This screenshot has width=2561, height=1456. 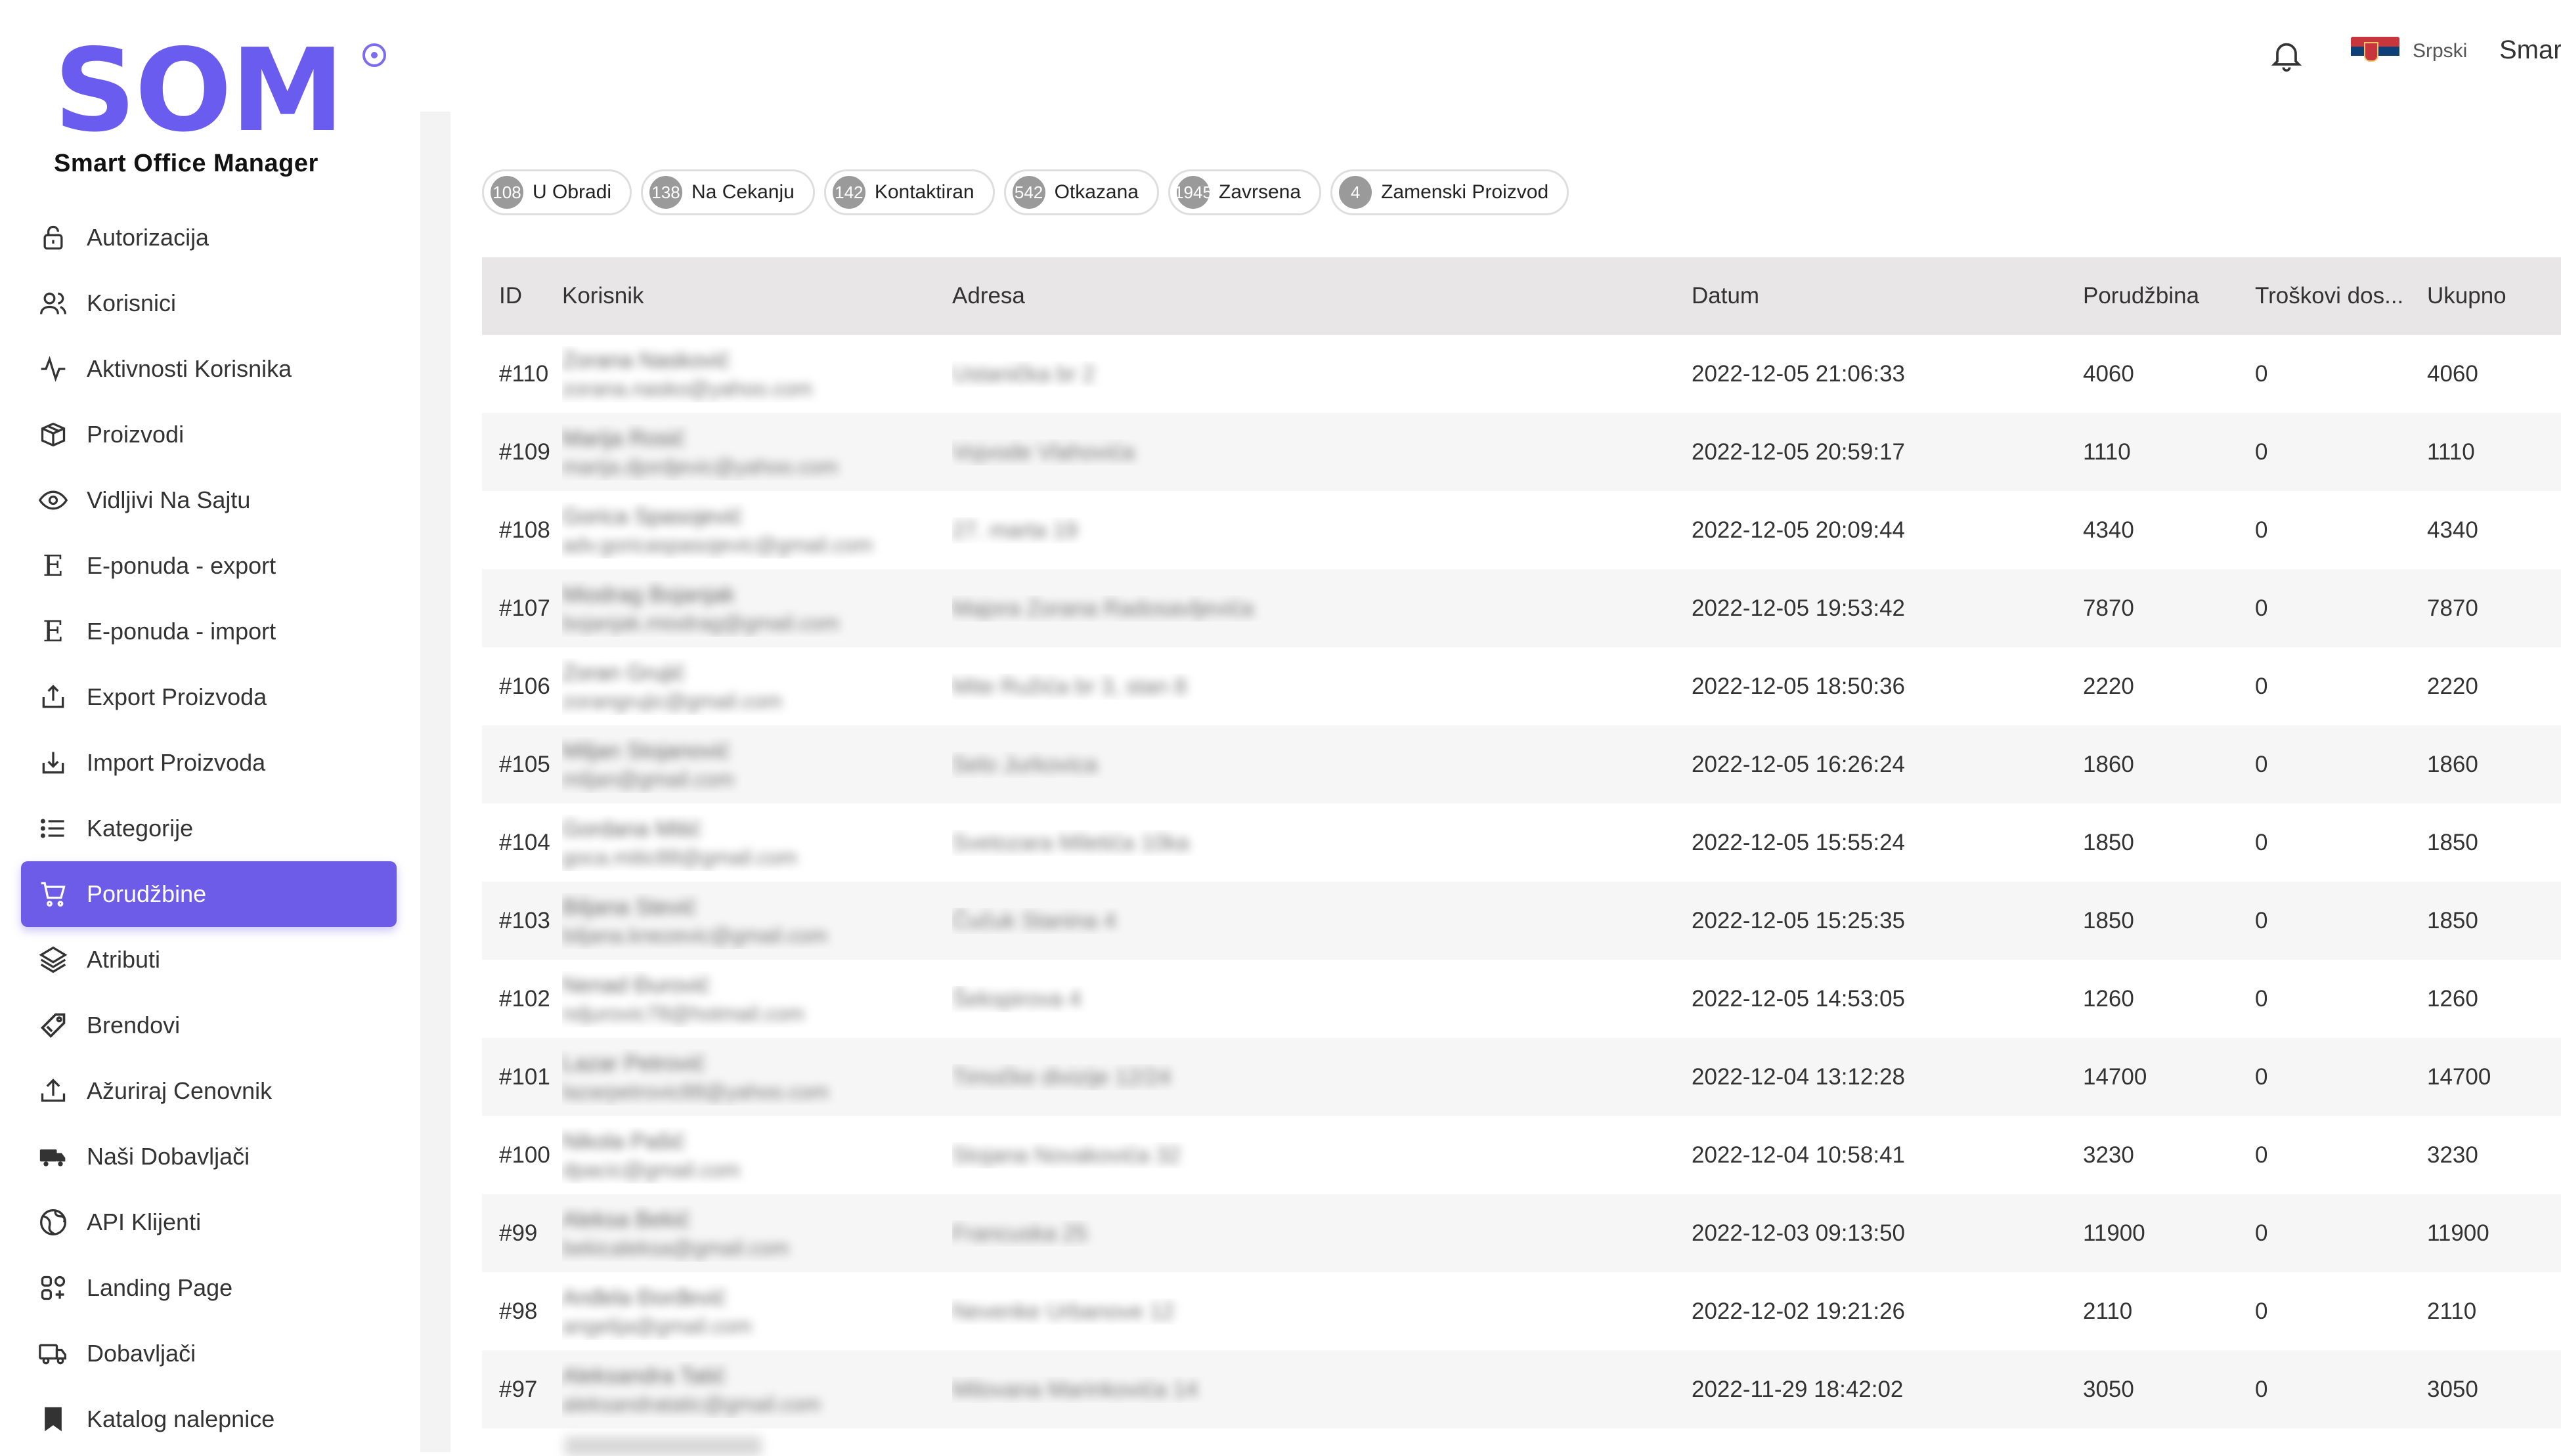 I want to click on e-letter-icon: E, so click(x=53, y=566).